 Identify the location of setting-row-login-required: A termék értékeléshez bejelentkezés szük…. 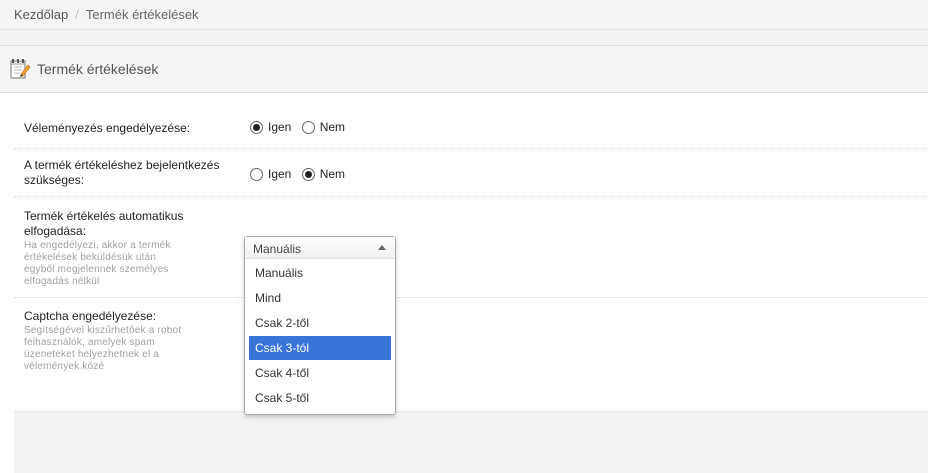
(471, 173).